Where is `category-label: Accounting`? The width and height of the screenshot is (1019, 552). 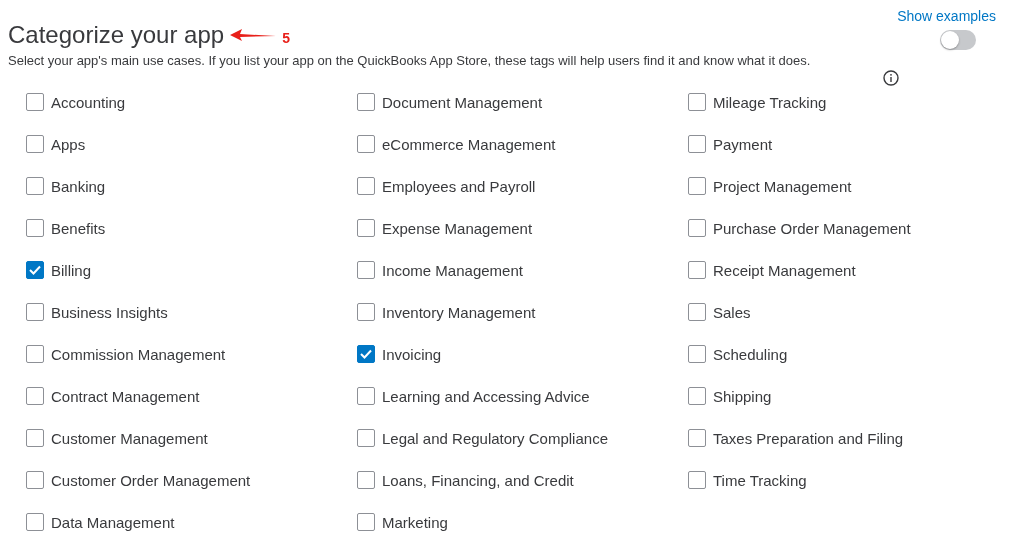
category-label: Accounting is located at coordinates (88, 102).